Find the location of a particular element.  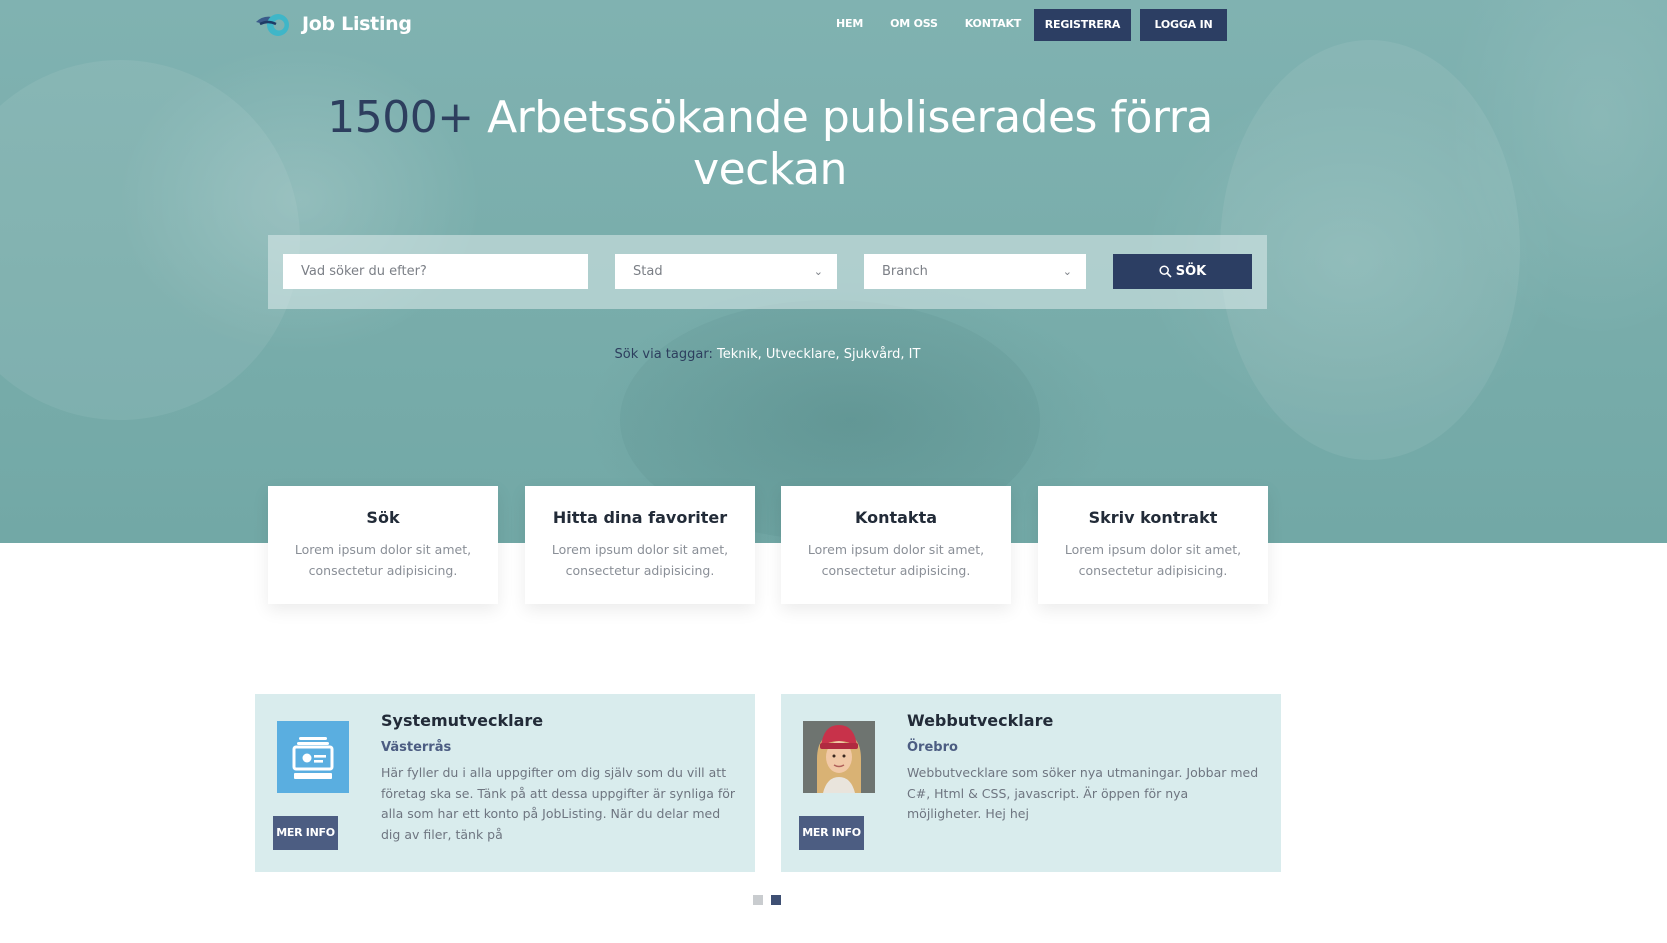

main-nav: HEM OM OSS KONTAKT is located at coordinates (942, 24).